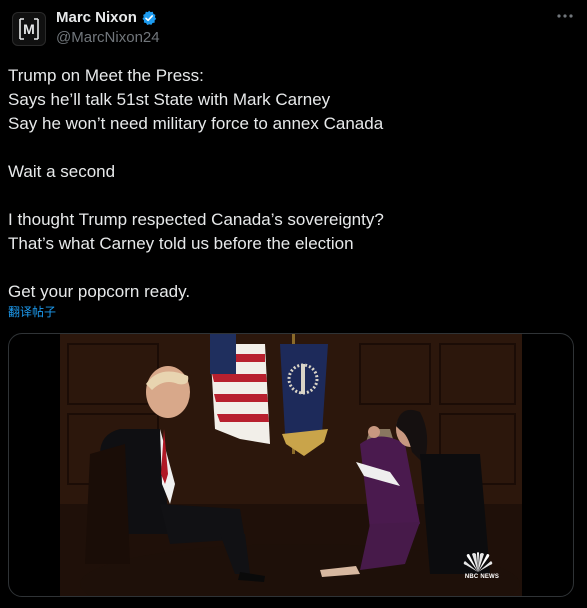  I want to click on watermark-text: NBC NEWS, so click(482, 577).